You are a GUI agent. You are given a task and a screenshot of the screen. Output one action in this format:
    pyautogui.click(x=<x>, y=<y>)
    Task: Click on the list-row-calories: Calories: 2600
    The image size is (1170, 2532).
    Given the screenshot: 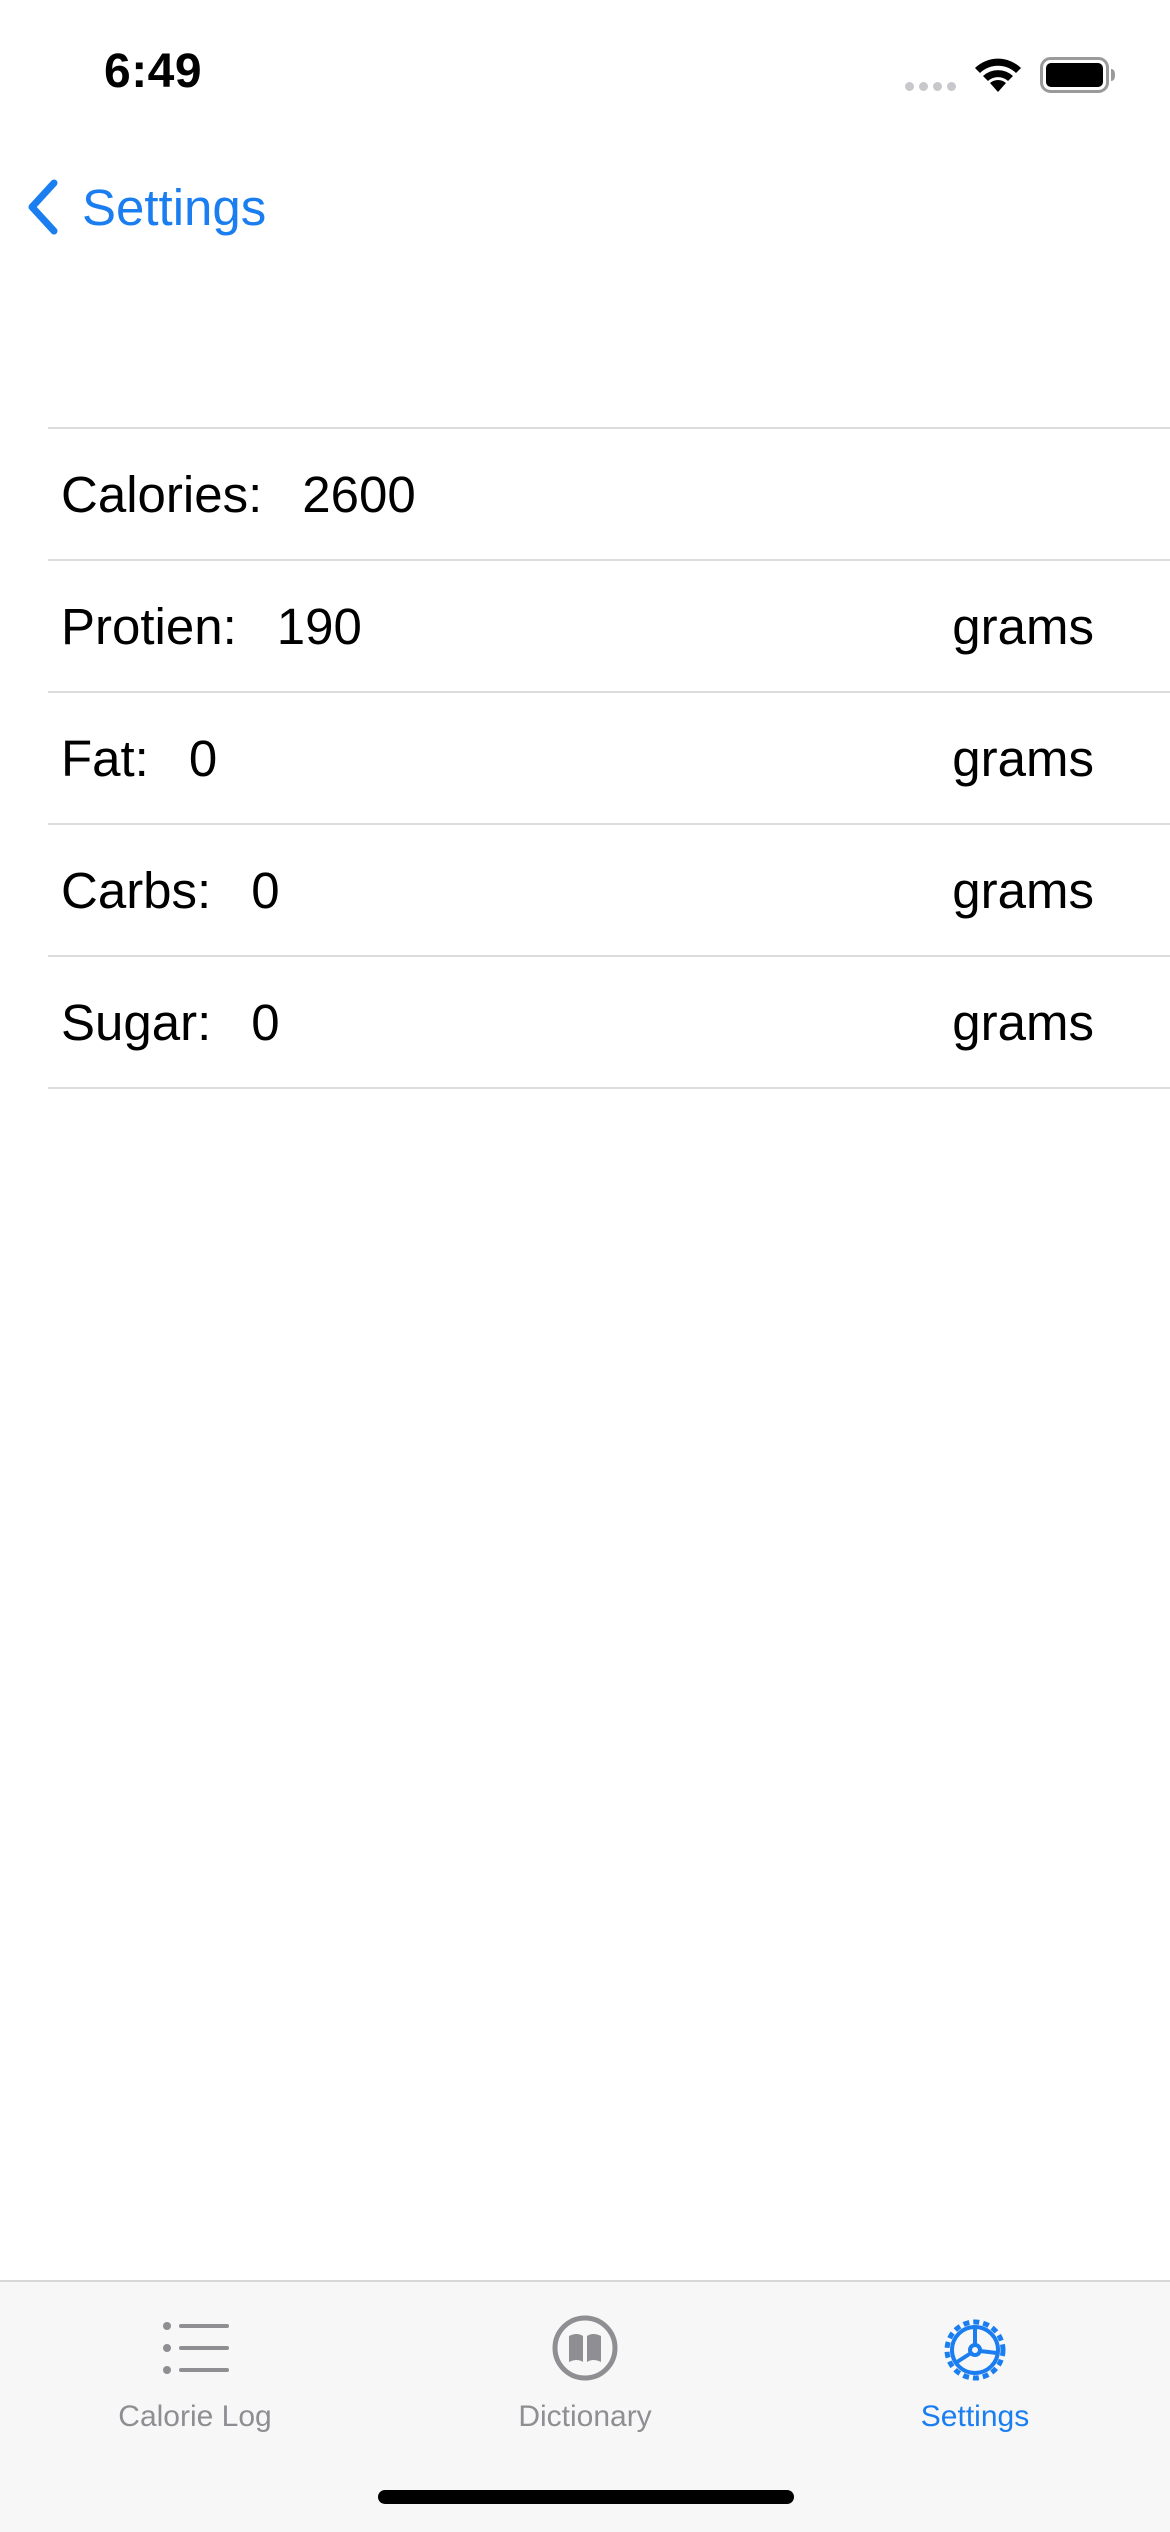 What is the action you would take?
    pyautogui.click(x=609, y=495)
    